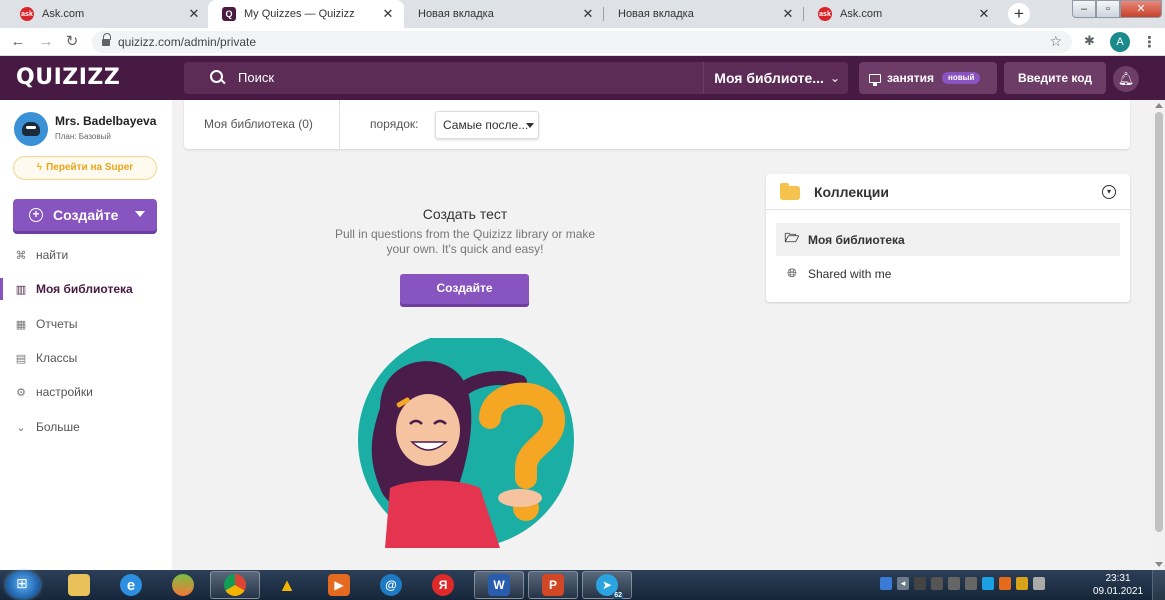 The height and width of the screenshot is (600, 1165). Describe the element at coordinates (27, 14) in the screenshot. I see `ask-favicon-icon: ask` at that location.